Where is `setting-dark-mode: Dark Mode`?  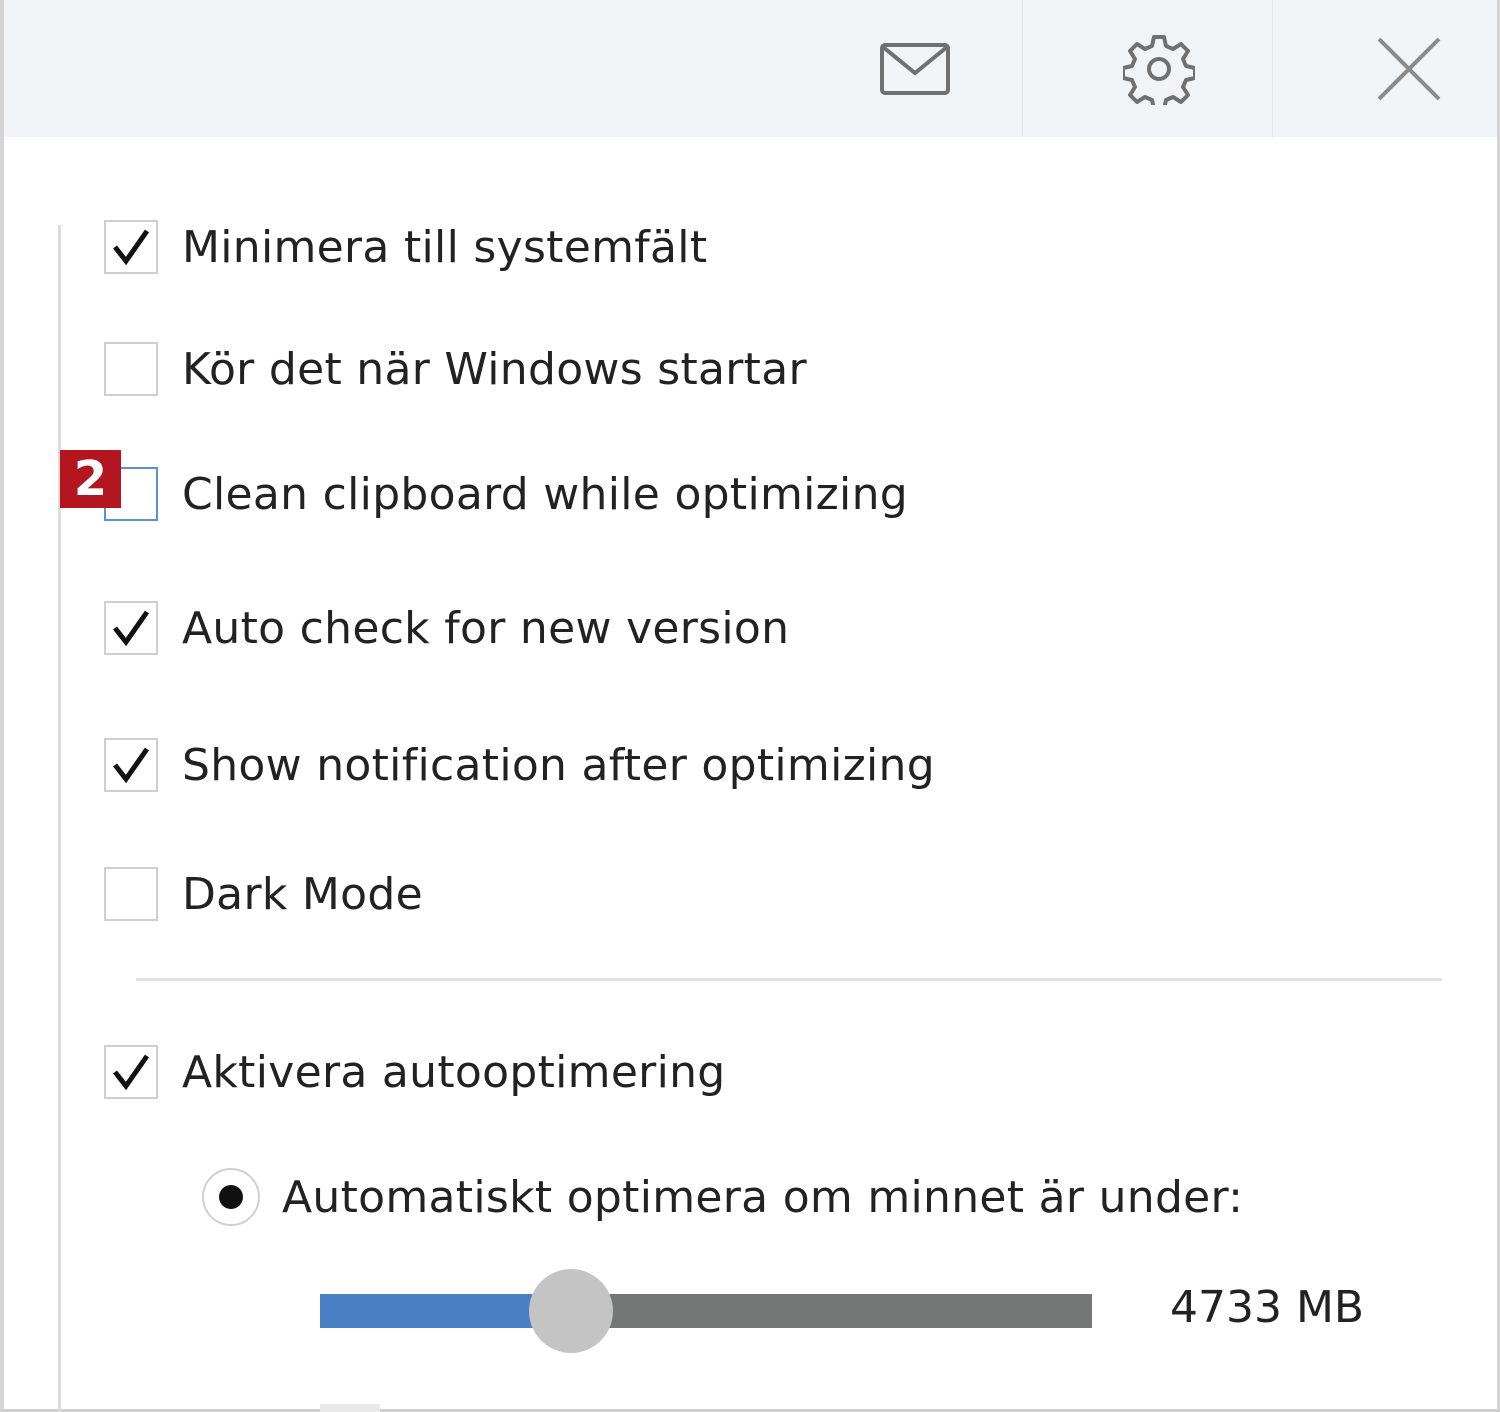
setting-dark-mode: Dark Mode is located at coordinates (263, 894).